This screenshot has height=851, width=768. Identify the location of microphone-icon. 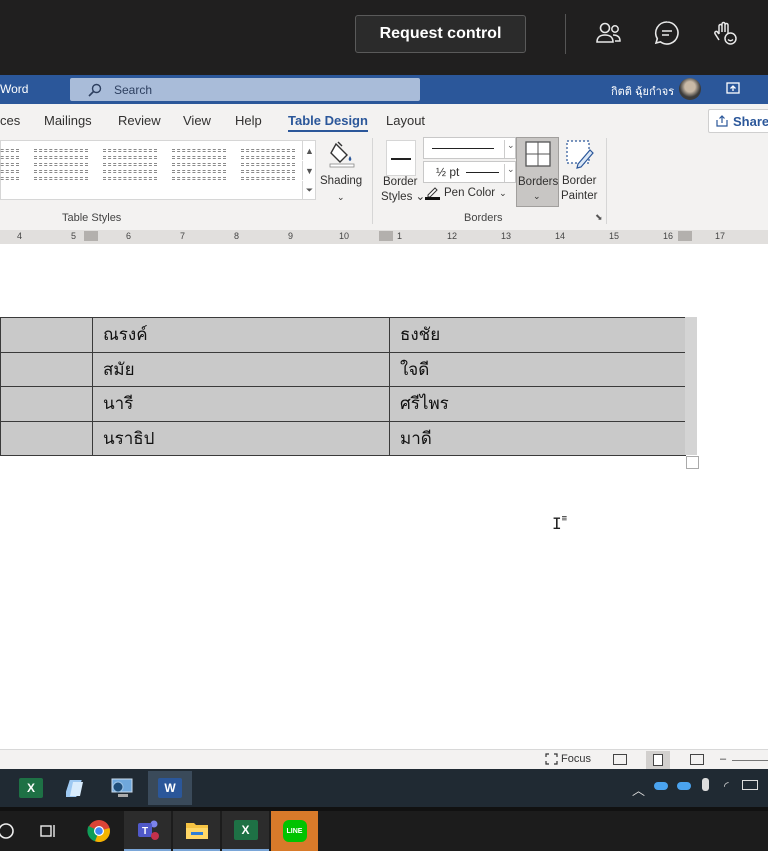
(705, 784).